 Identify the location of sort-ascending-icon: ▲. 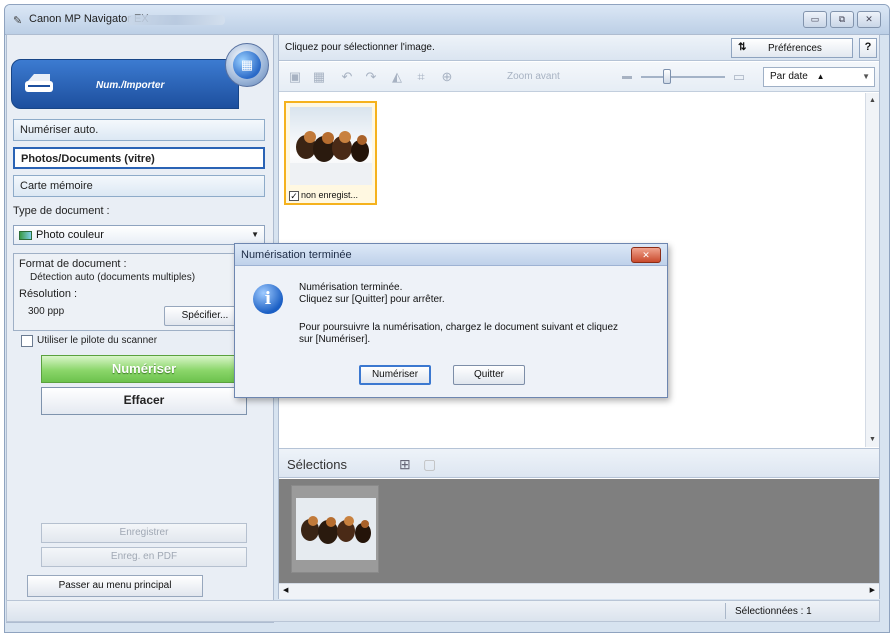
(820, 76).